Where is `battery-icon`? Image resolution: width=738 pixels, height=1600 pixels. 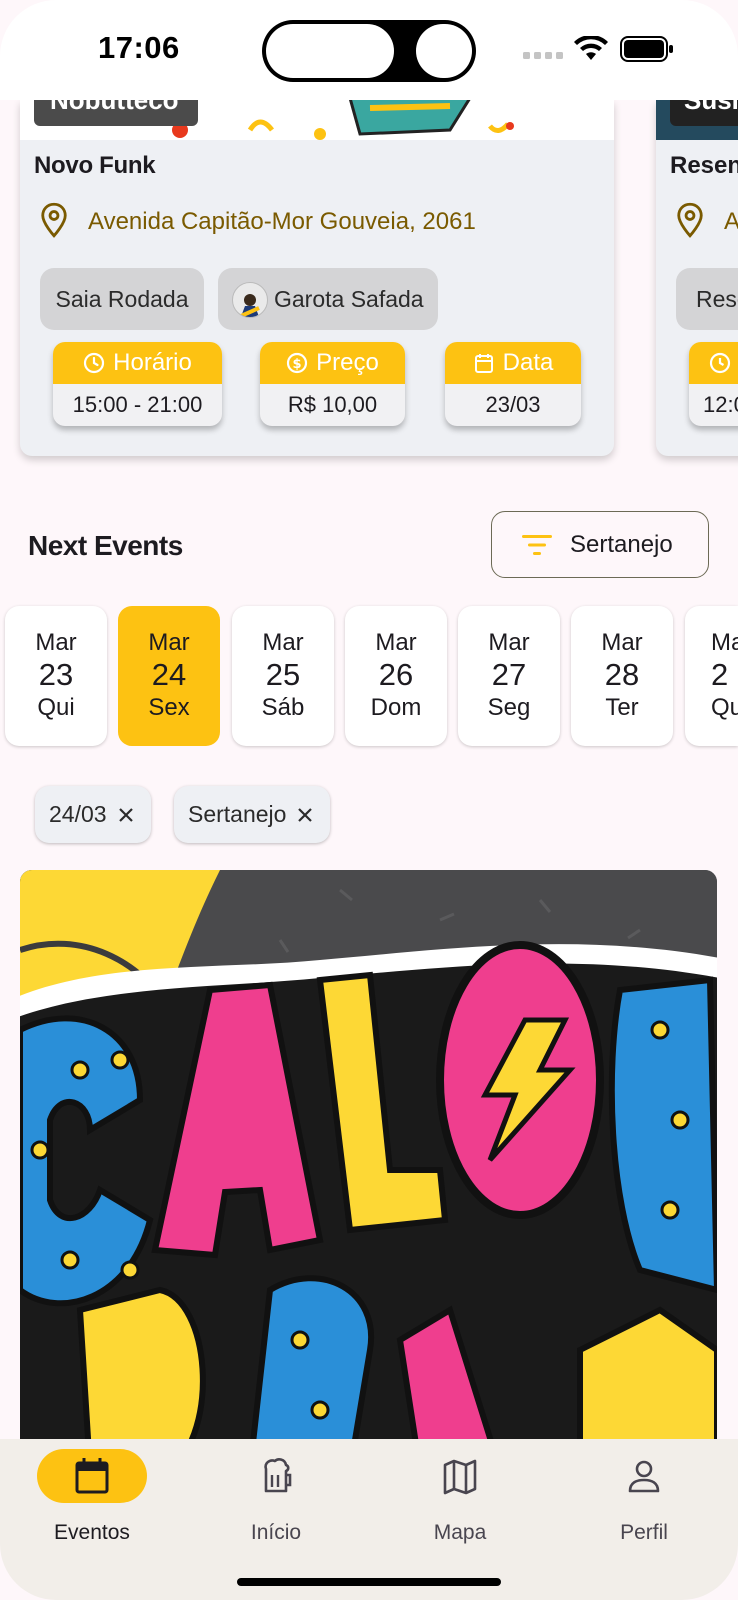
battery-icon is located at coordinates (646, 49).